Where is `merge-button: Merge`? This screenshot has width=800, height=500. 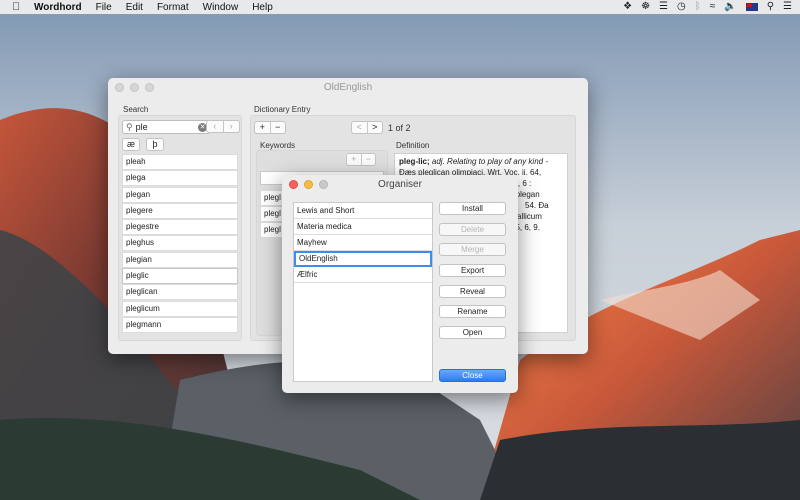 merge-button: Merge is located at coordinates (472, 249).